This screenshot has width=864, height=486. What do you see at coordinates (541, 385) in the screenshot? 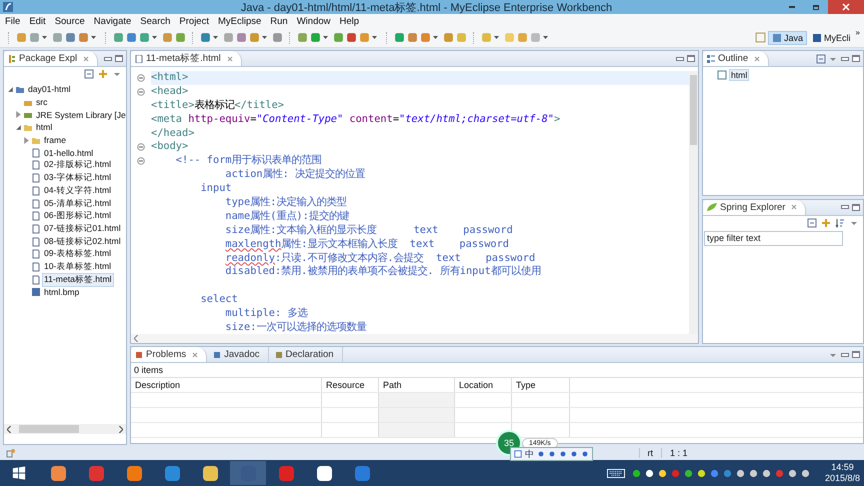
I see `column-header: Type` at bounding box center [541, 385].